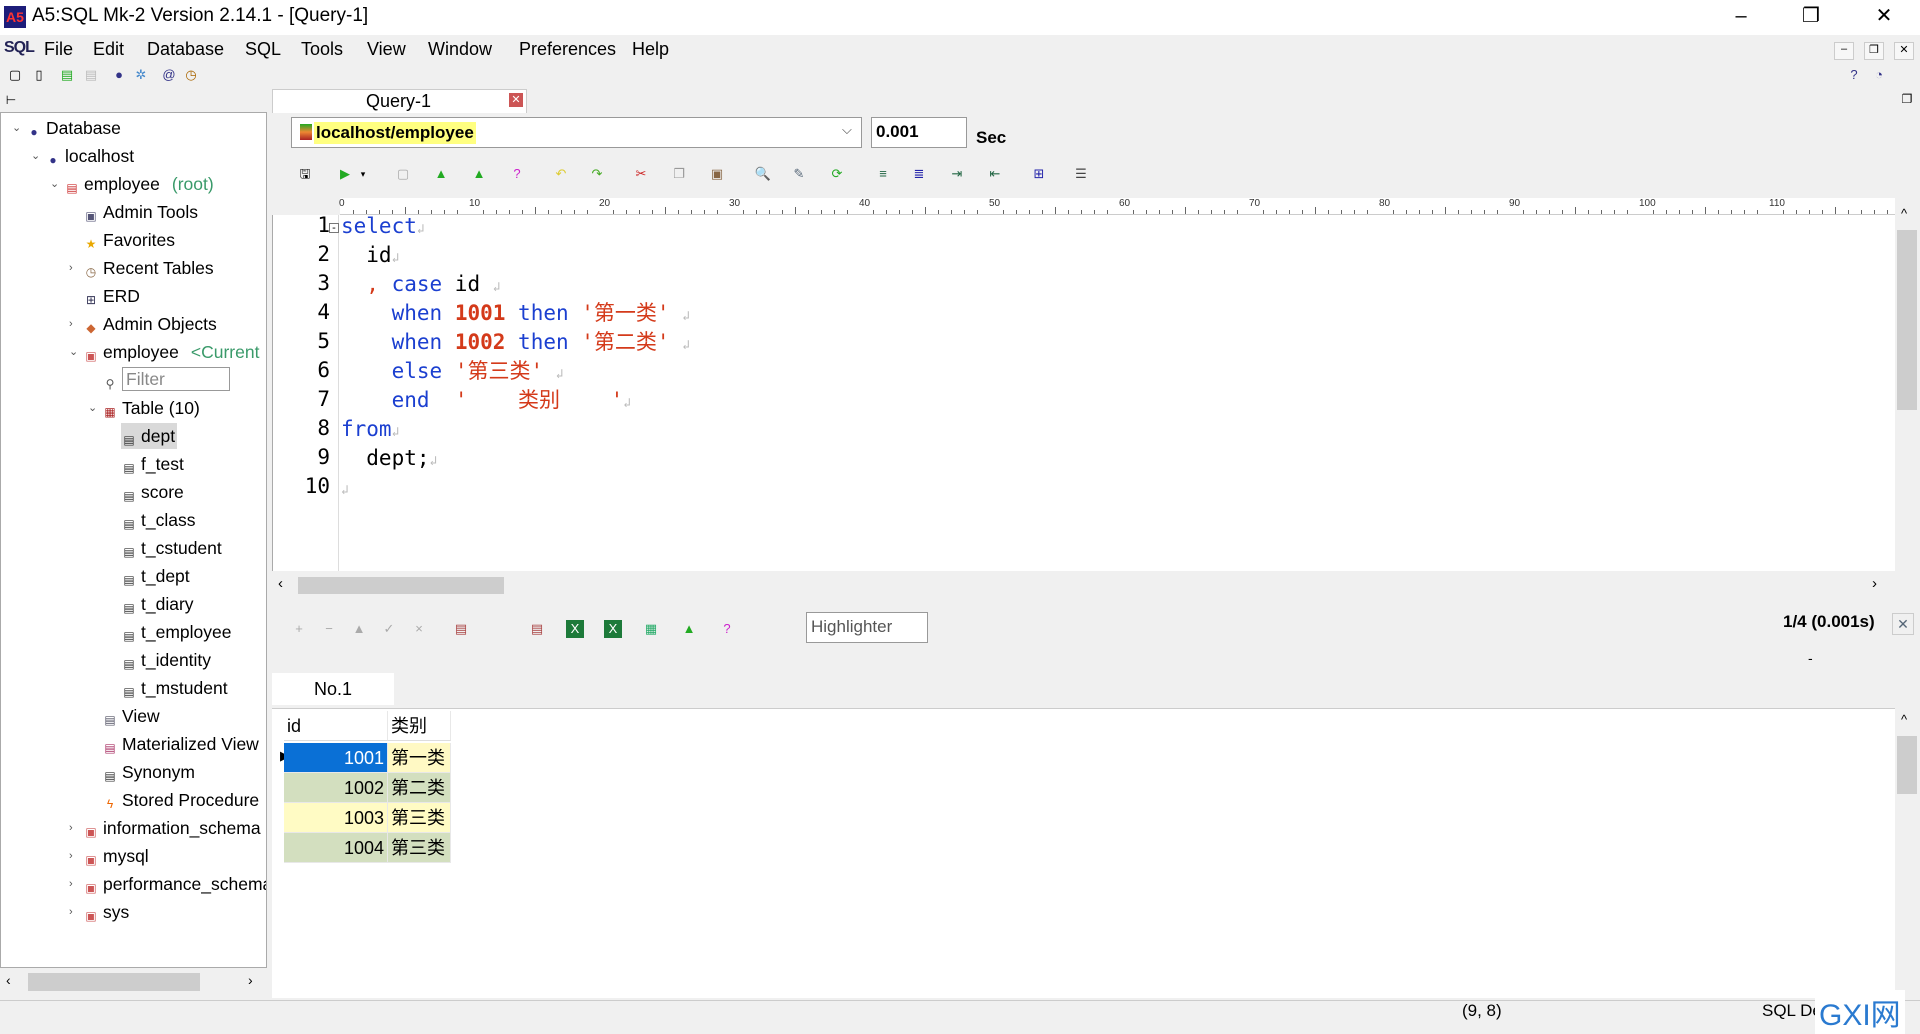 The width and height of the screenshot is (1920, 1034). Describe the element at coordinates (567, 49) in the screenshot. I see `menu-preferences: Preferences` at that location.